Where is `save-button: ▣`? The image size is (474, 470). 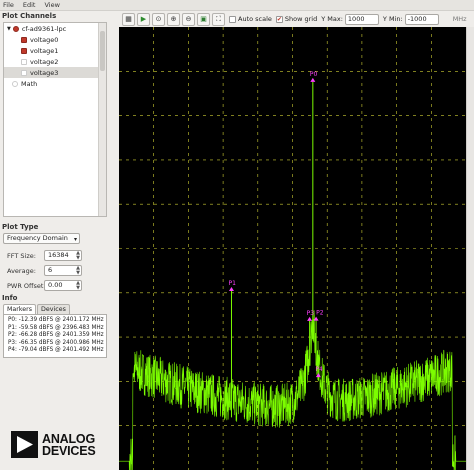
save-button: ▣ is located at coordinates (203, 19).